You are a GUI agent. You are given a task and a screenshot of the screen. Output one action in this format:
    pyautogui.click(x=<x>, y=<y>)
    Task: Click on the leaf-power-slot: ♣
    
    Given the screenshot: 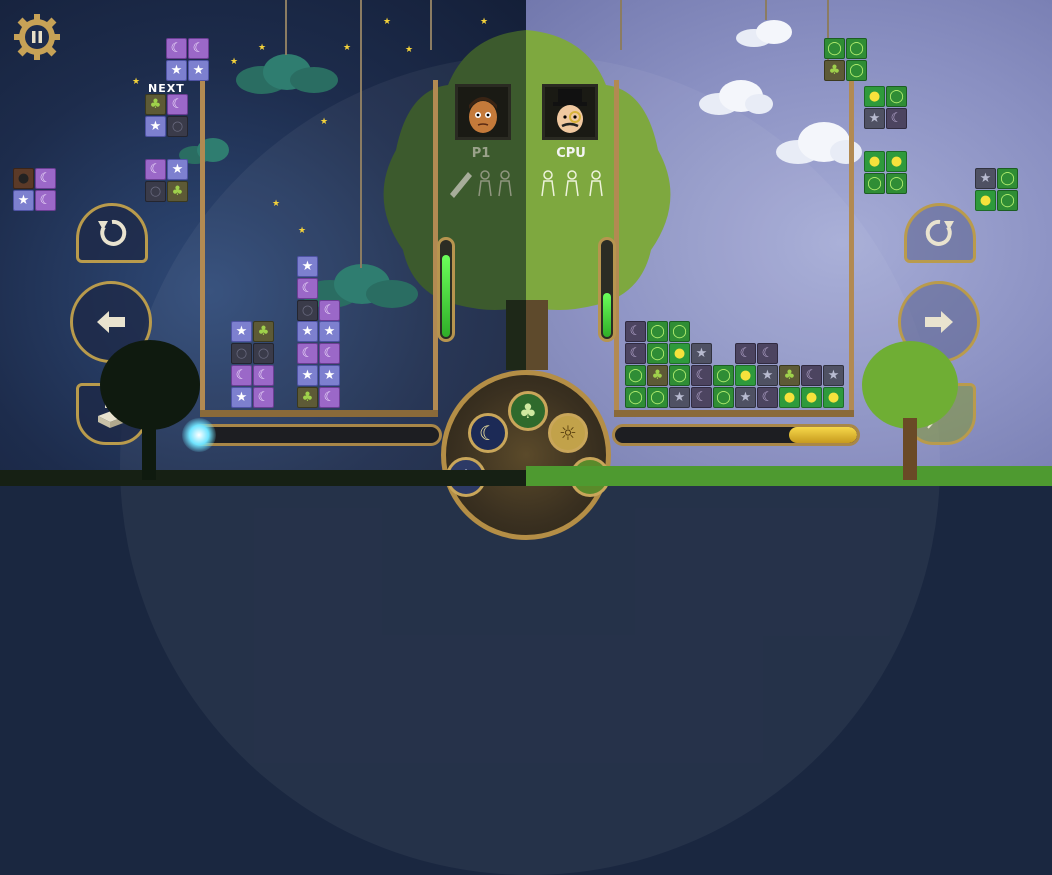 What is the action you would take?
    pyautogui.click(x=528, y=411)
    